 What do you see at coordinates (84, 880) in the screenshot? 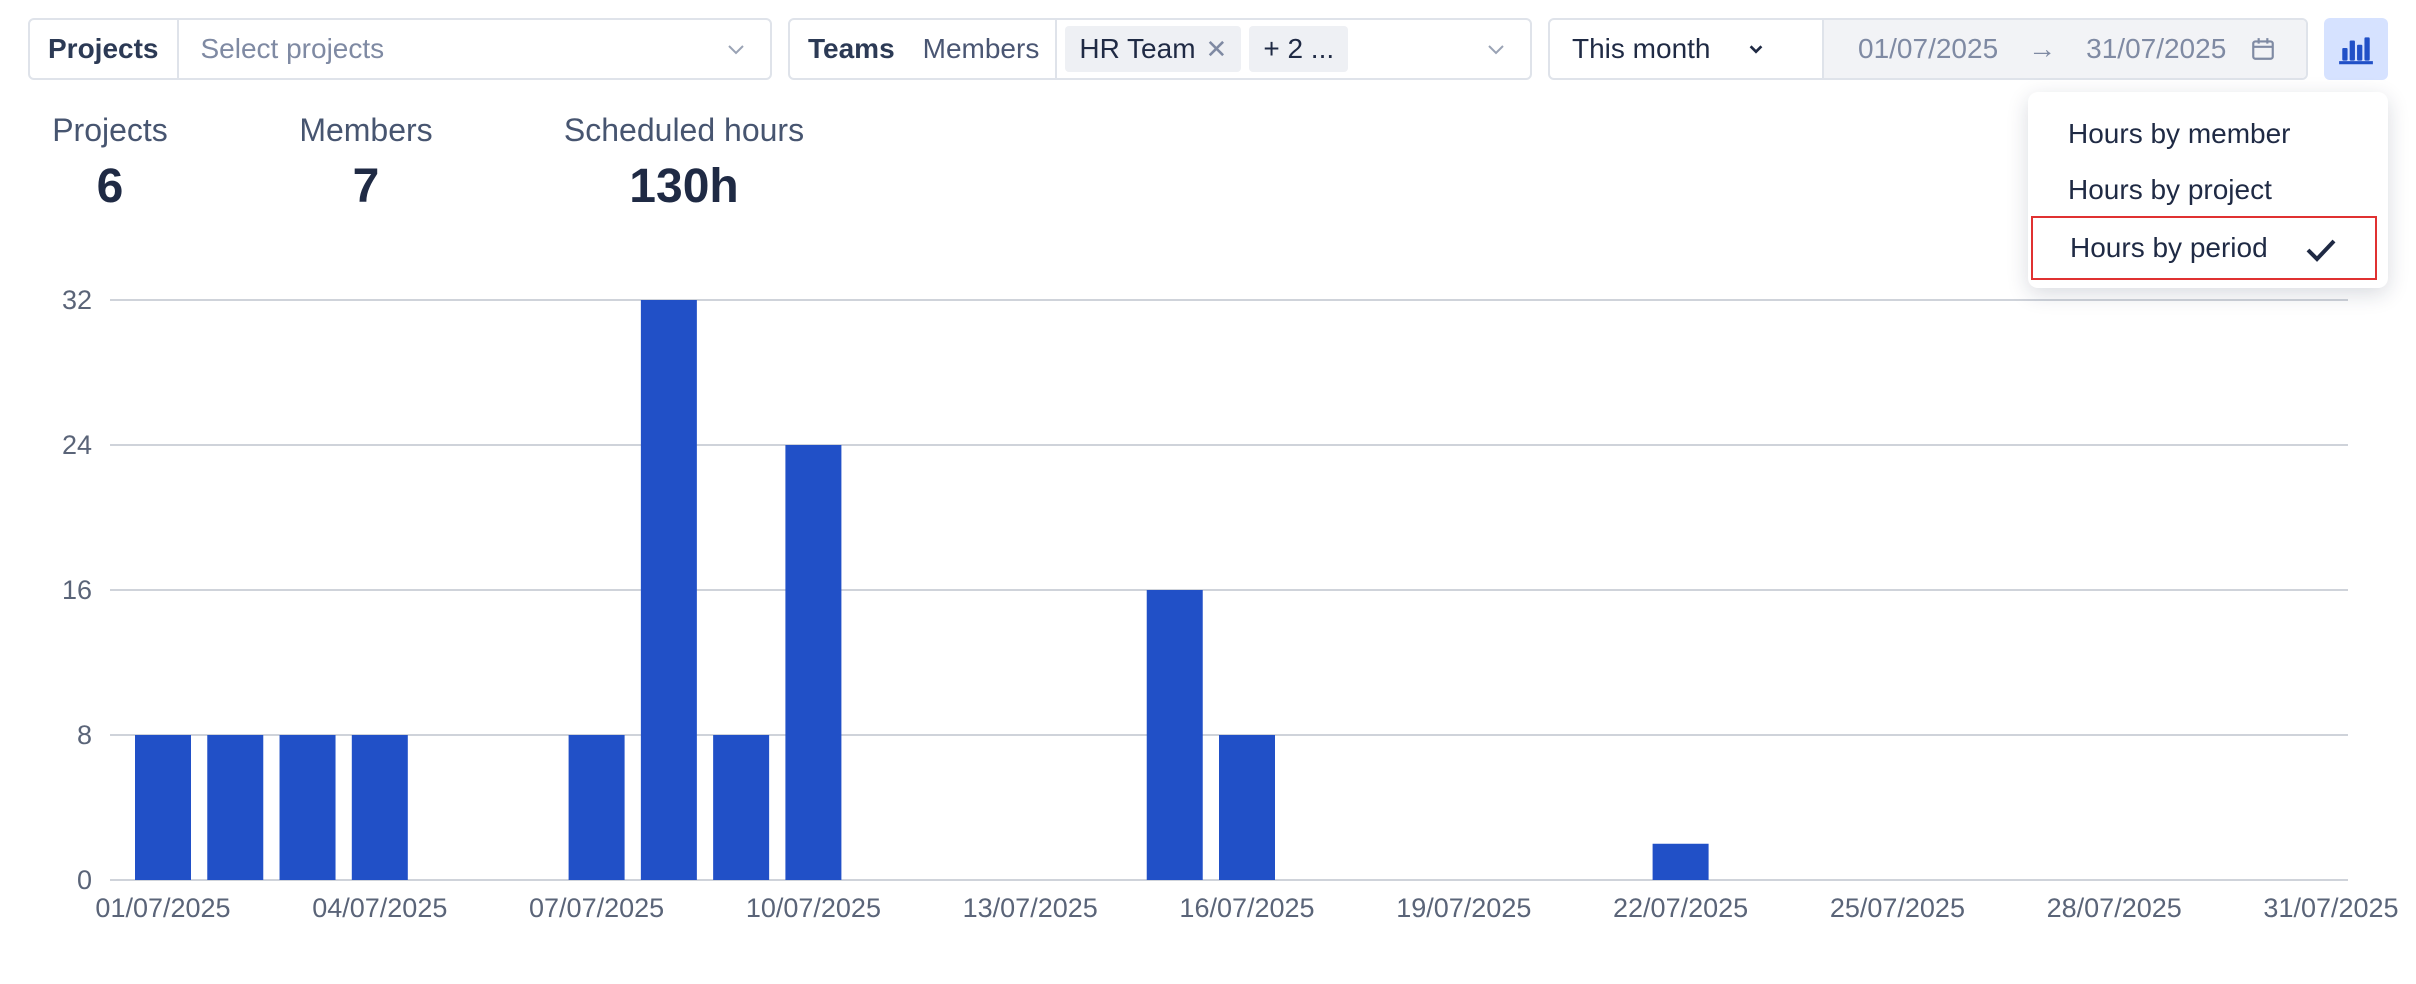
I see `y-tick-label: 0` at bounding box center [84, 880].